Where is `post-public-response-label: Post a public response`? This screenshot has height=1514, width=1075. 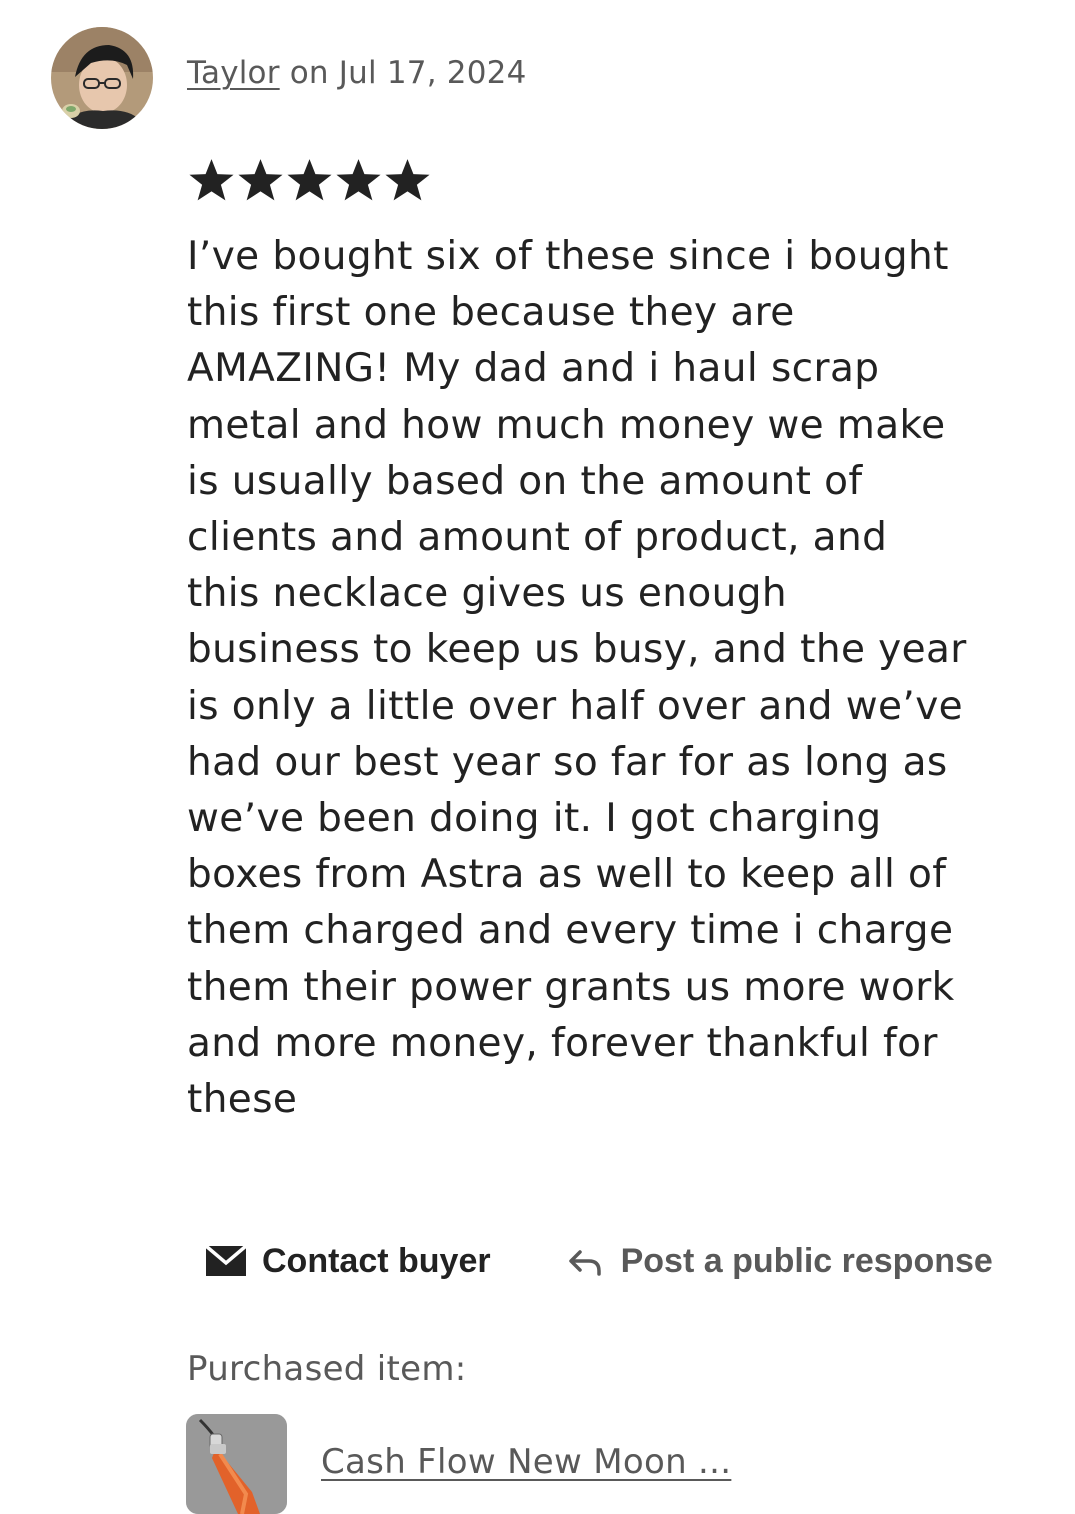
post-public-response-label: Post a public response is located at coordinates (806, 1260).